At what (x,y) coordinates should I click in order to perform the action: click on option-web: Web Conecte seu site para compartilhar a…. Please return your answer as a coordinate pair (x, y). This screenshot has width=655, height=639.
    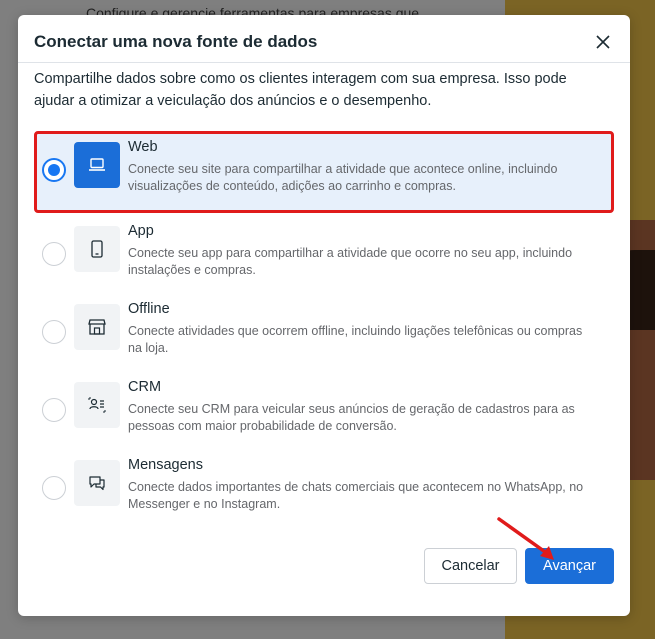
    Looking at the image, I should click on (324, 172).